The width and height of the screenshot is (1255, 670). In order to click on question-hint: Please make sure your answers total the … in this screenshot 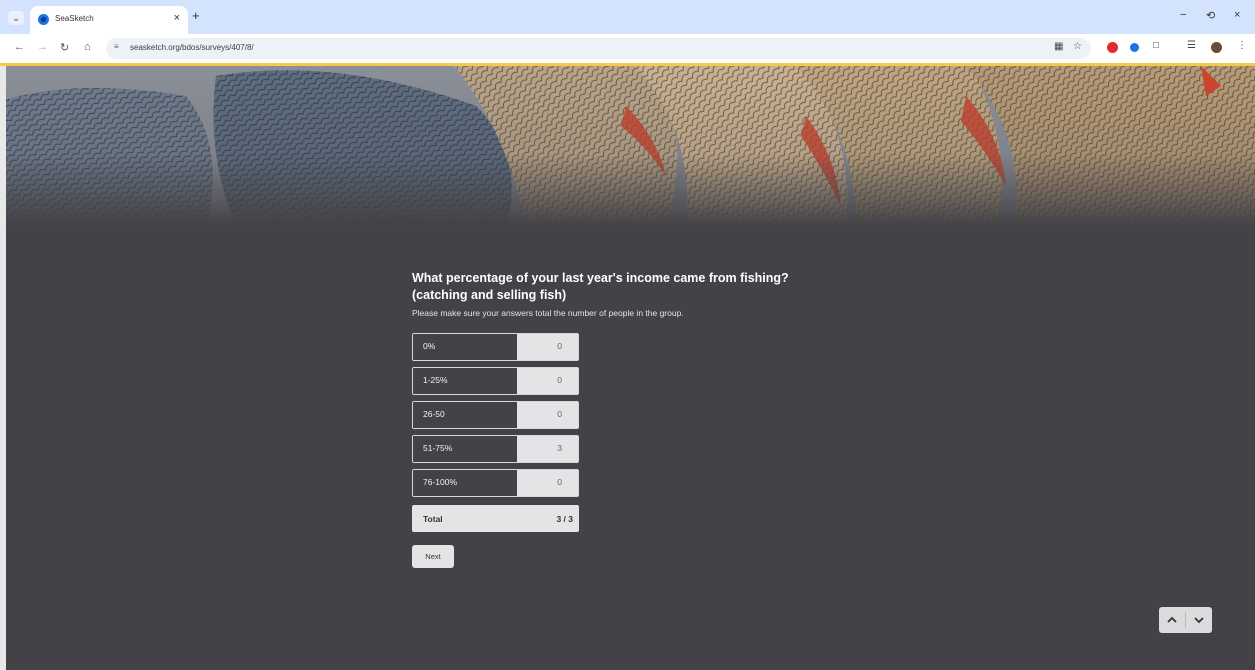, I will do `click(548, 313)`.